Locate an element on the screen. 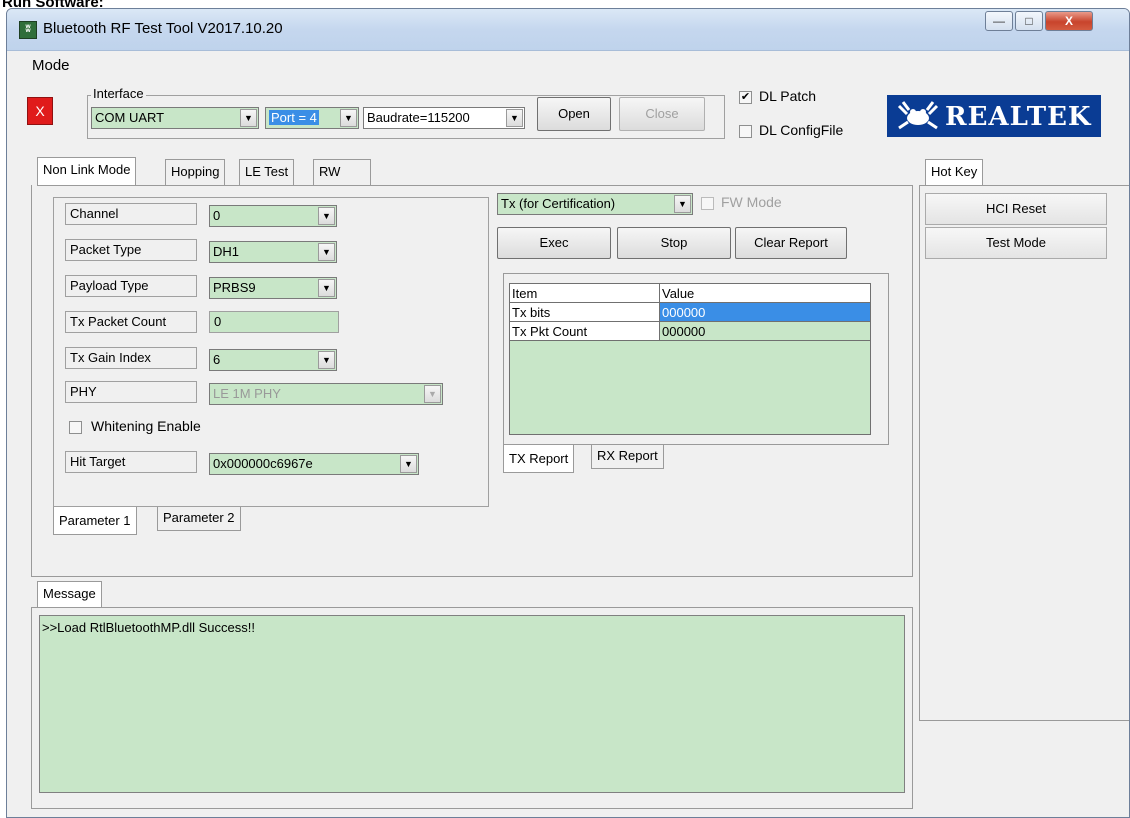  tx-gain-index-select: 6 ▼ is located at coordinates (273, 360).